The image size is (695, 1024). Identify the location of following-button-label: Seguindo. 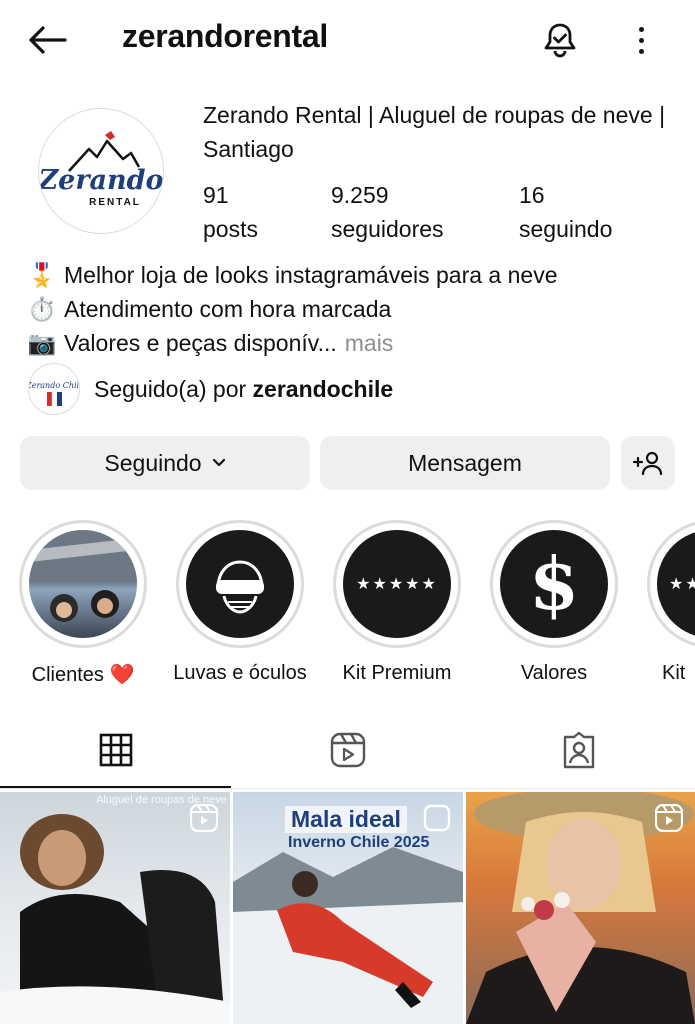
(153, 462).